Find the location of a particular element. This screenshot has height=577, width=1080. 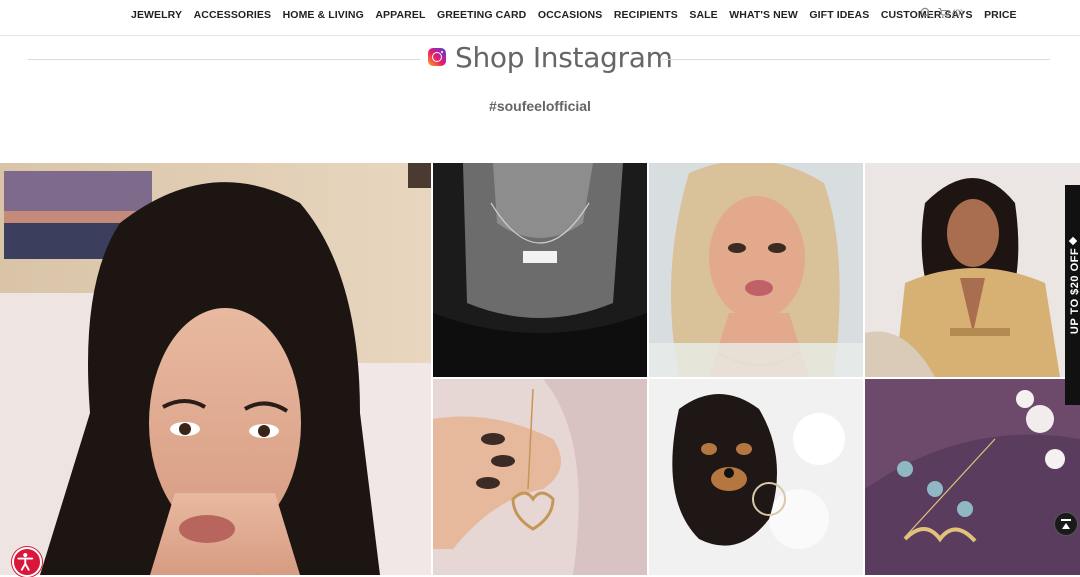

nav-item-home-living: HOME & LIVING is located at coordinates (323, 15).